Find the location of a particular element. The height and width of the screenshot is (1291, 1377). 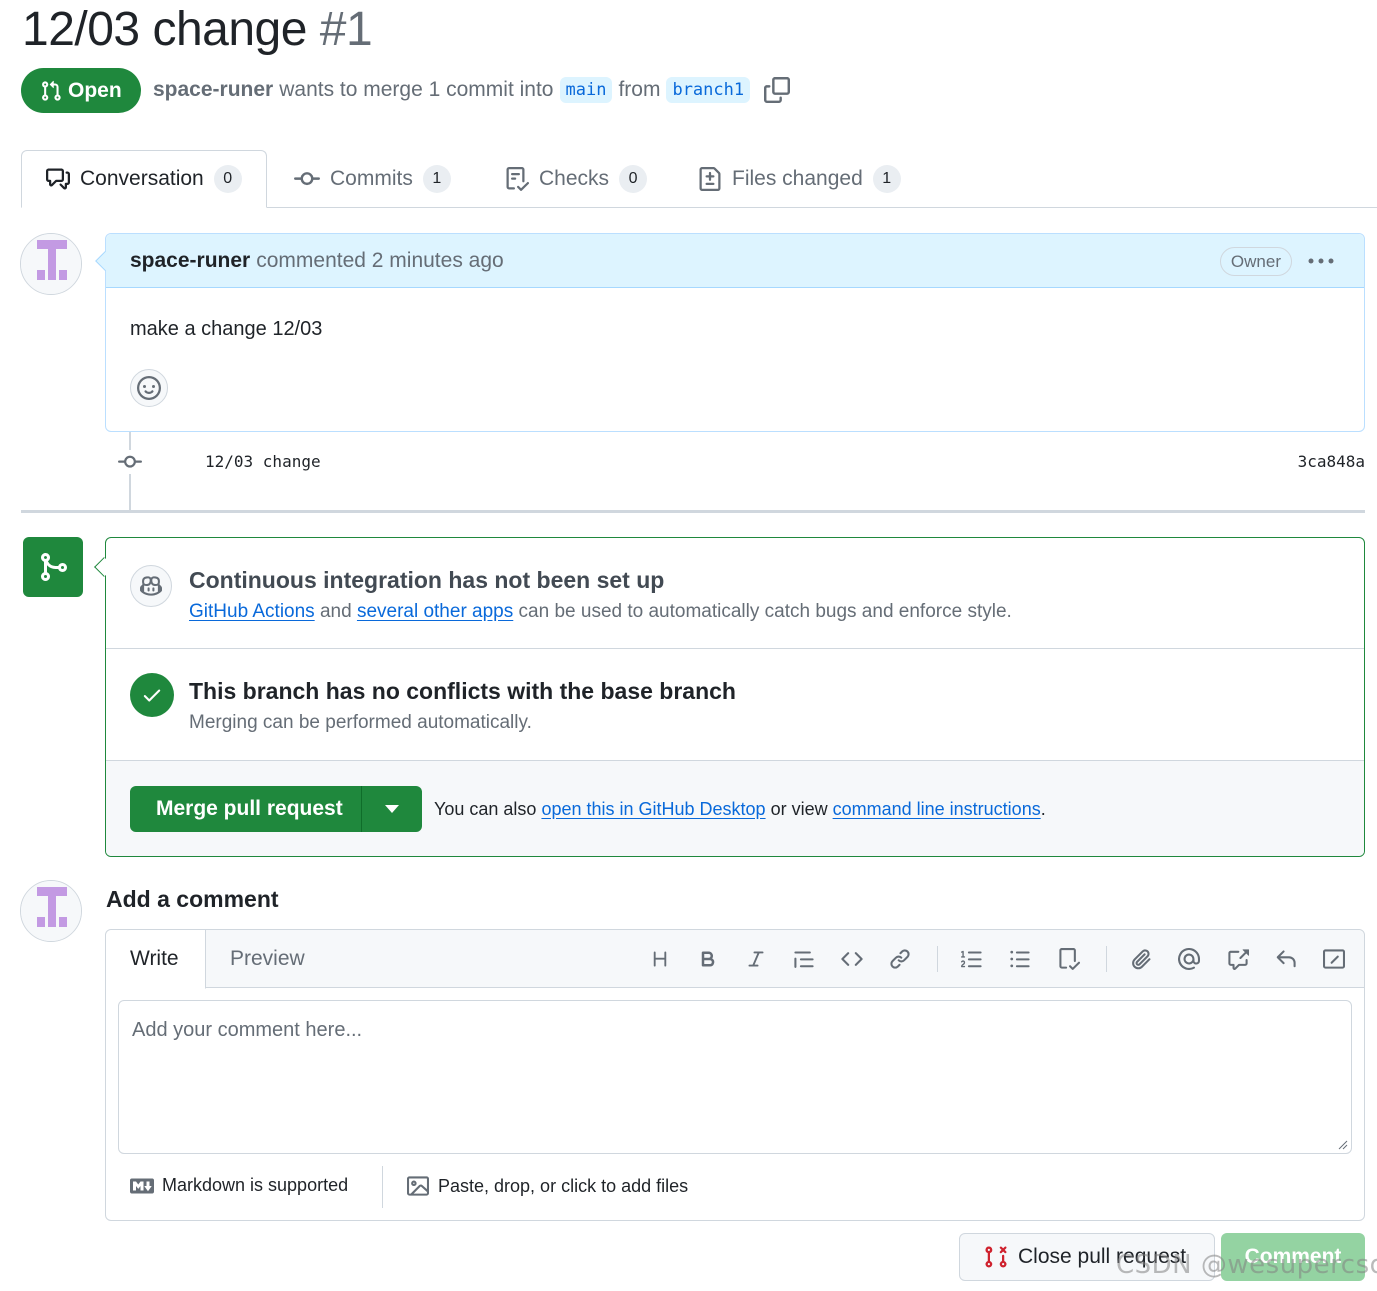

tab-checks: Checks 0 is located at coordinates (576, 179).